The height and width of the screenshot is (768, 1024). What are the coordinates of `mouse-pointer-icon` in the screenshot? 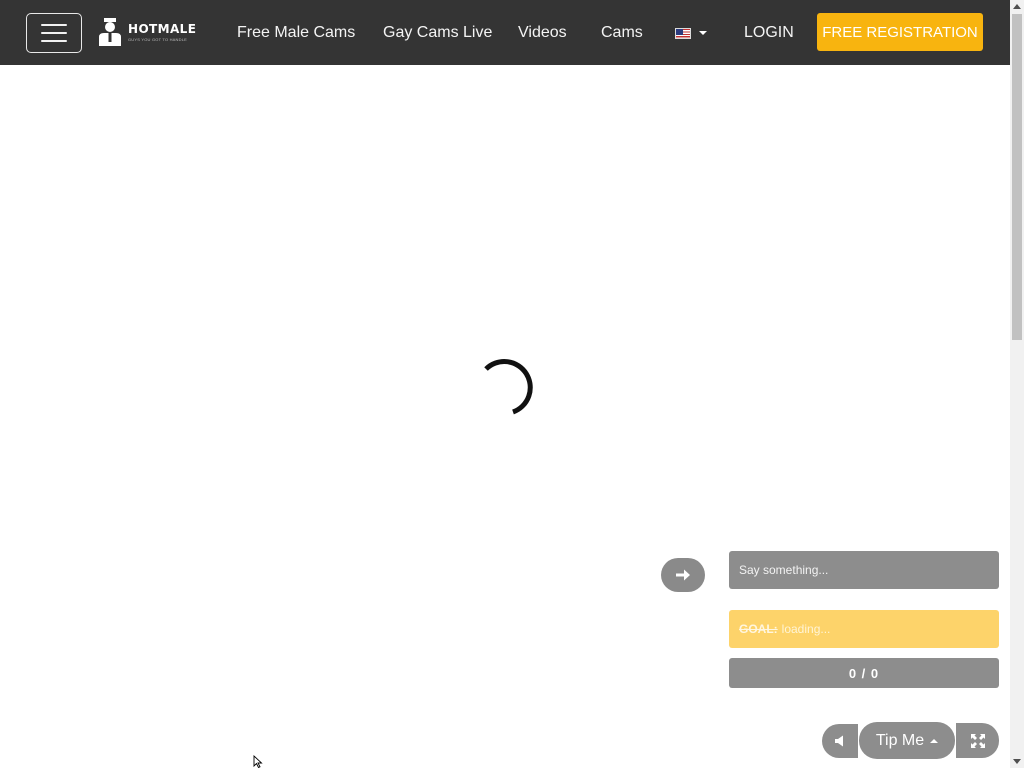 It's located at (258, 761).